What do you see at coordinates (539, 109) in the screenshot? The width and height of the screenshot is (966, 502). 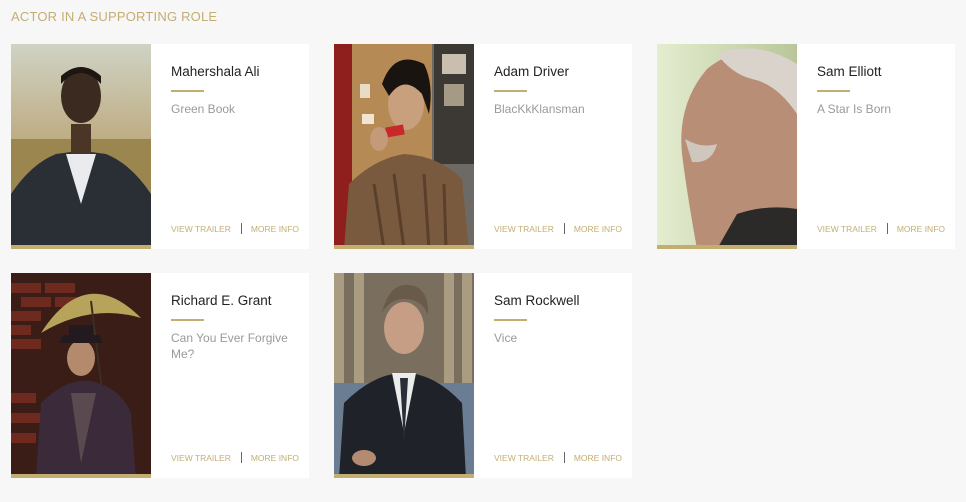 I see `nominee-film: BlacKkKlansman` at bounding box center [539, 109].